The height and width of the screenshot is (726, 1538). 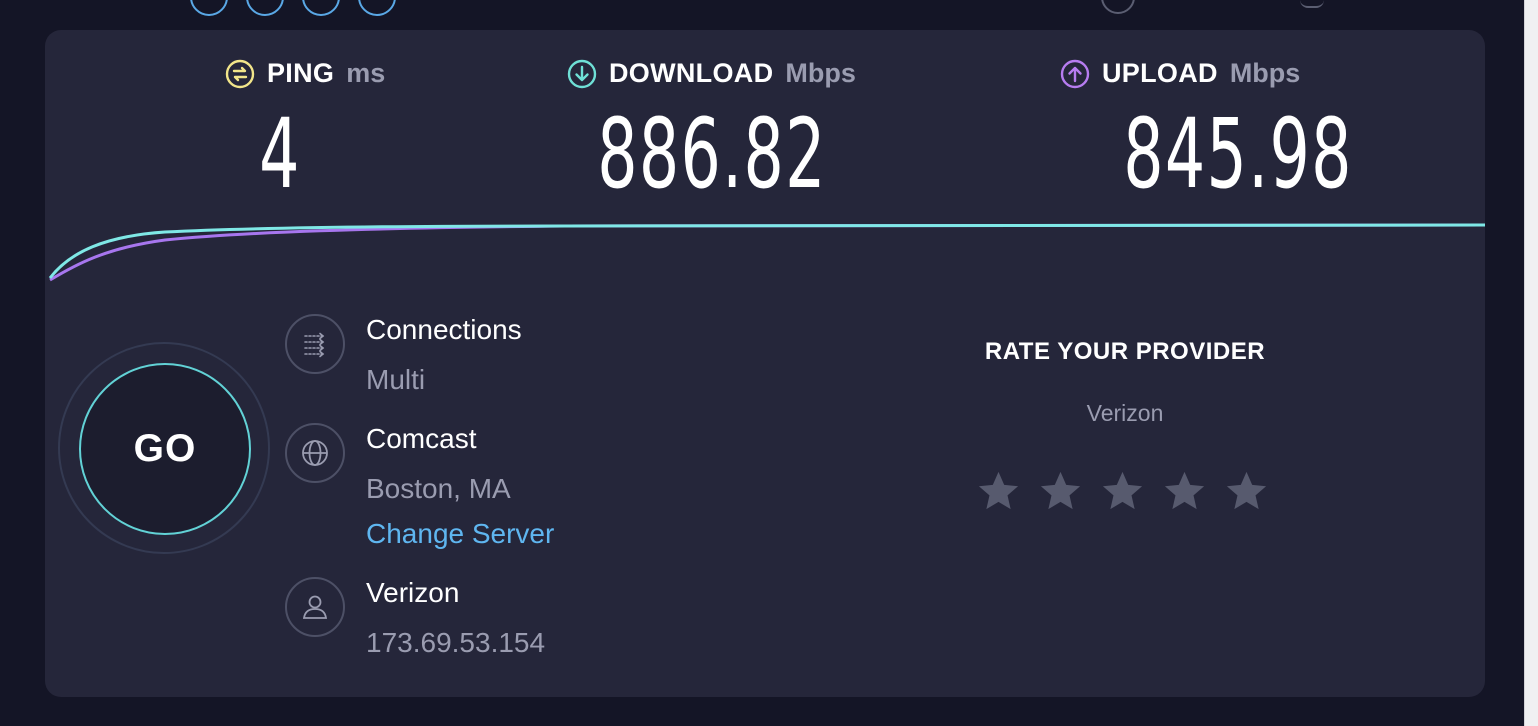 I want to click on ping-value: 4, so click(x=280, y=154).